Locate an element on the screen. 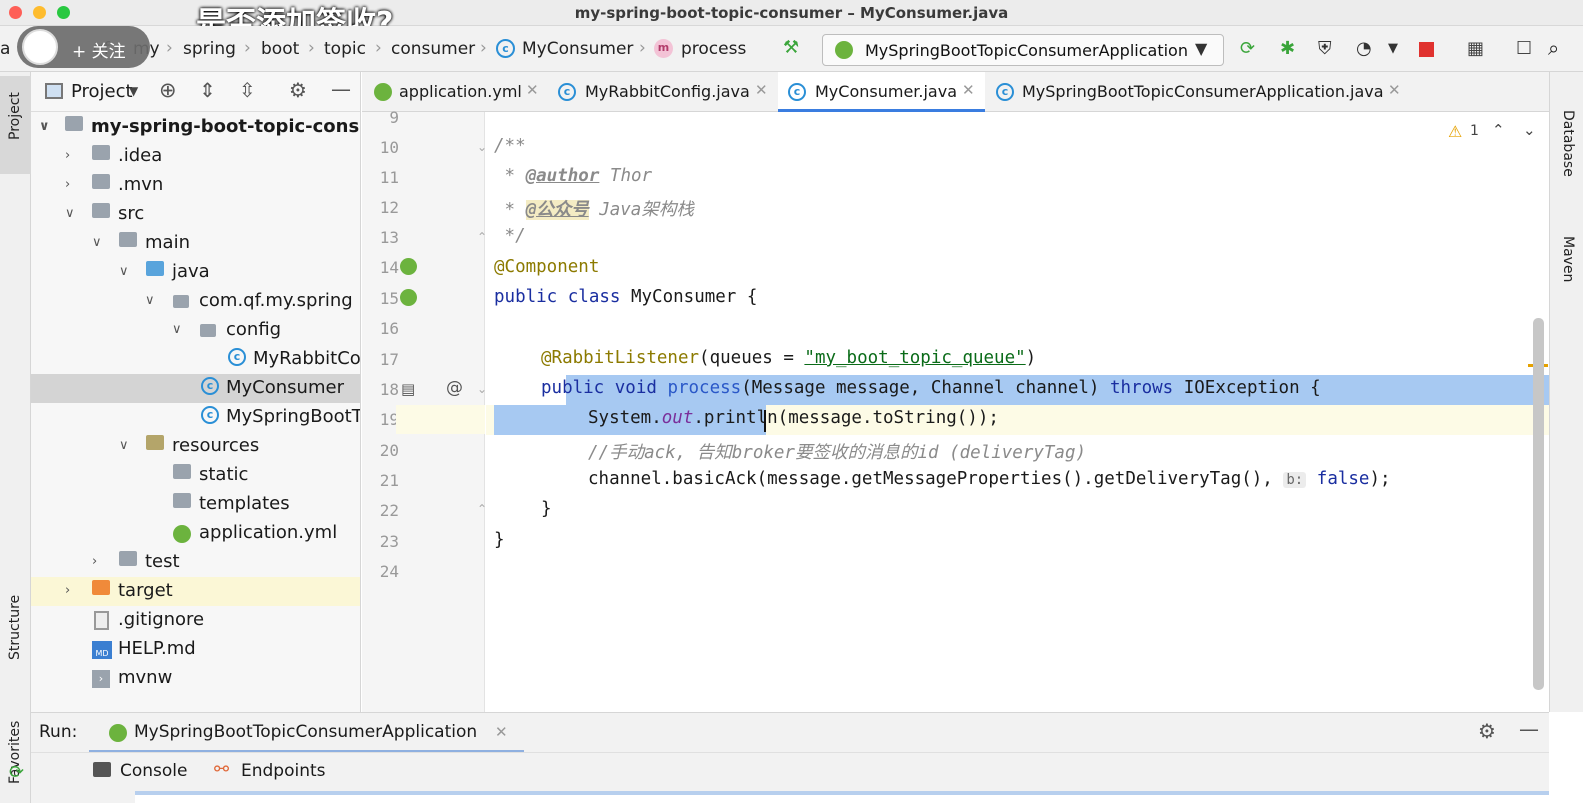 The width and height of the screenshot is (1583, 804). stop-icon is located at coordinates (1426, 49).